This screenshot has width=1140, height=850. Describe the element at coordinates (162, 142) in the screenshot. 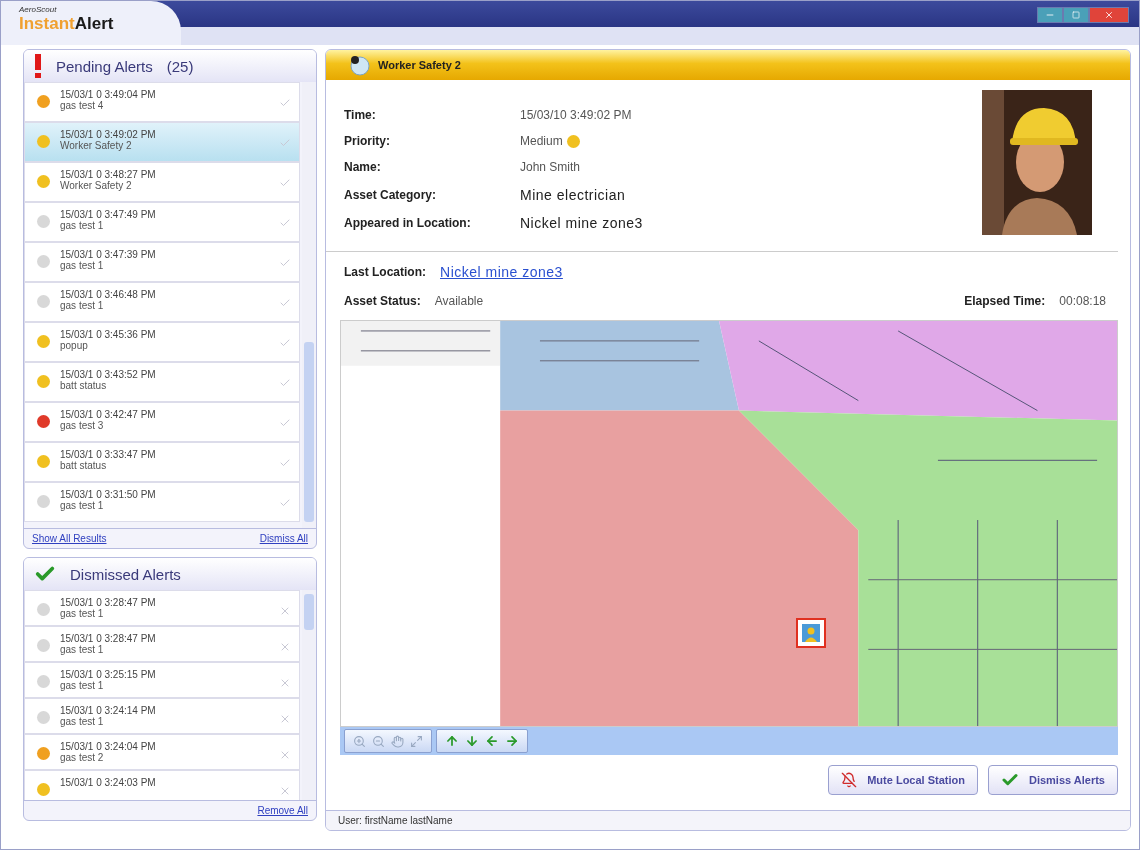

I see `alert-row: 15/03/1 0 3:49:02 PM Worker Safety 2` at that location.